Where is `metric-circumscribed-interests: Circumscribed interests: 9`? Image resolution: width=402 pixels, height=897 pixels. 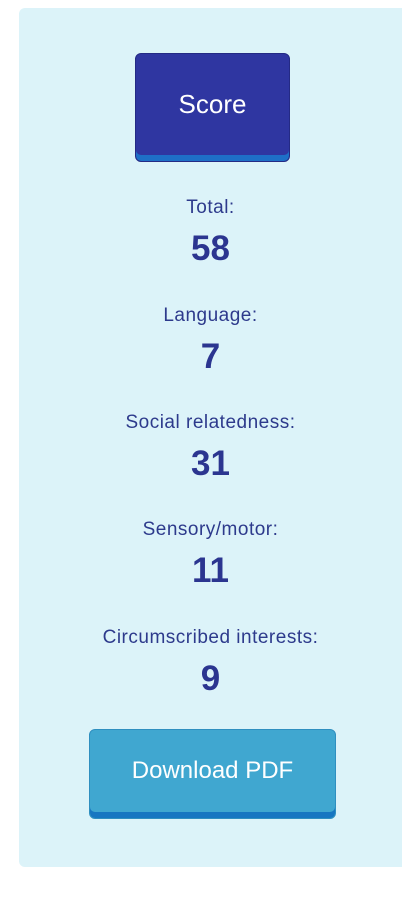
metric-circumscribed-interests: Circumscribed interests: 9 is located at coordinates (210, 663).